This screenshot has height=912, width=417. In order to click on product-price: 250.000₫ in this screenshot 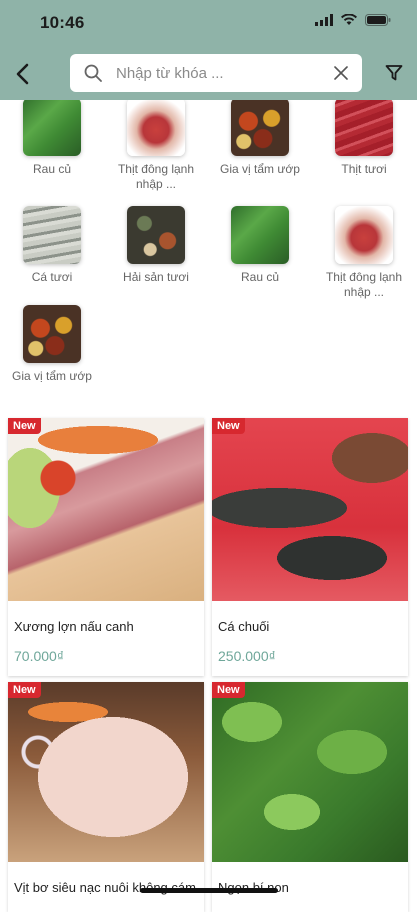, I will do `click(247, 656)`.